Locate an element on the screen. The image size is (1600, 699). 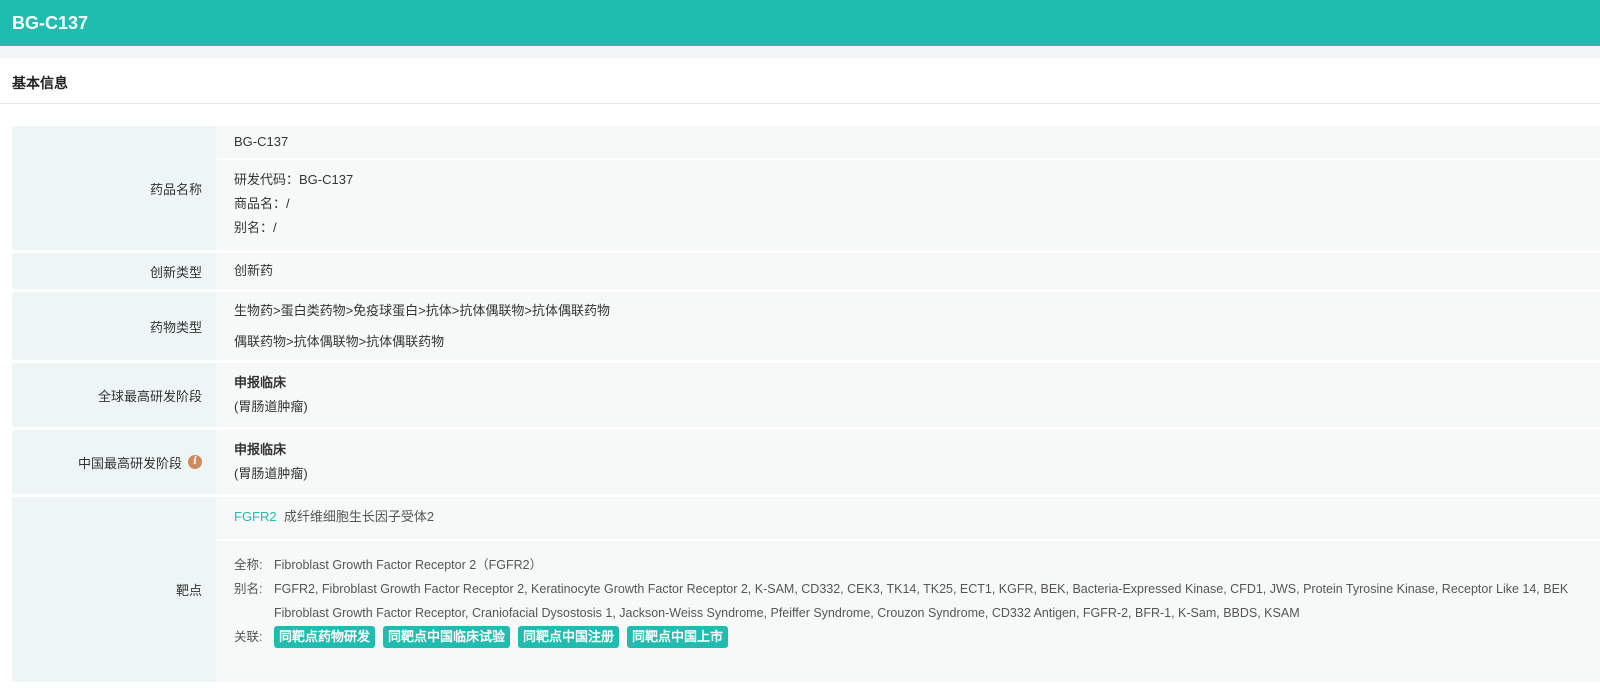
drug-title: BG-C137 is located at coordinates (50, 23).